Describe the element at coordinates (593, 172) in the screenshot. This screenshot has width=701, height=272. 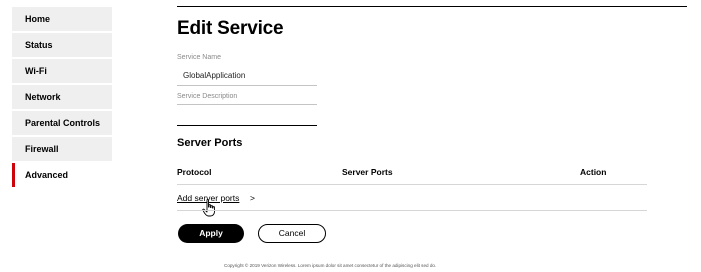
I see `action-column-header: Action` at that location.